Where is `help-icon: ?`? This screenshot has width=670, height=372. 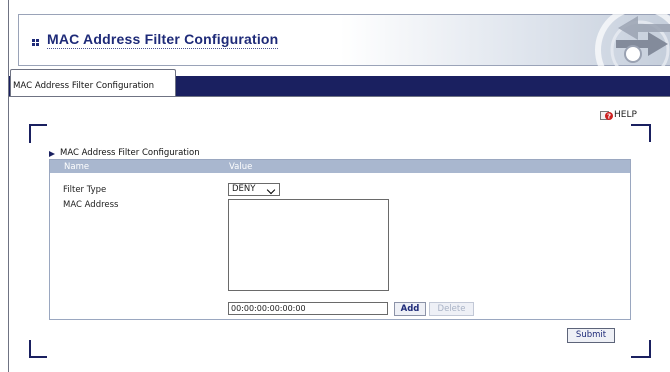 help-icon: ? is located at coordinates (606, 116).